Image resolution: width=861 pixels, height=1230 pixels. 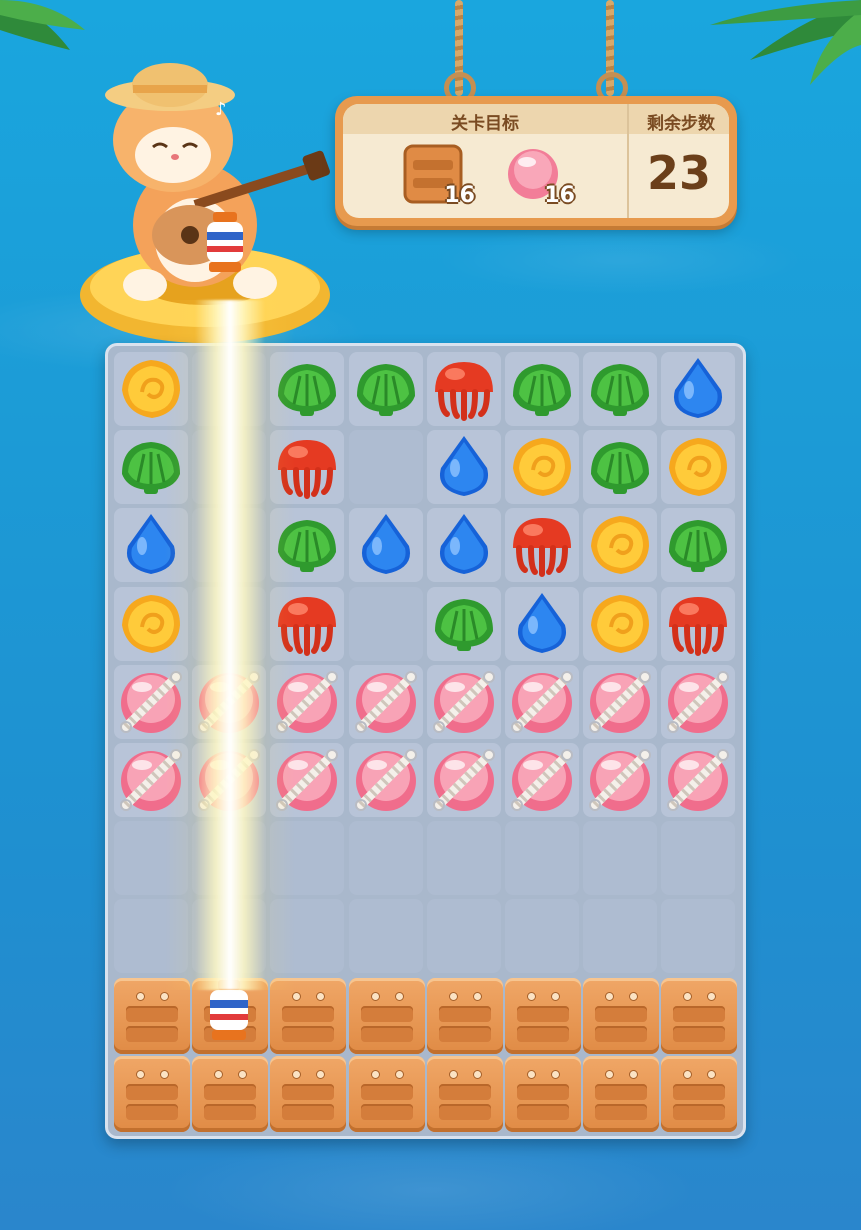 I want to click on goal-item-pink-shell: 16, so click(x=538, y=177).